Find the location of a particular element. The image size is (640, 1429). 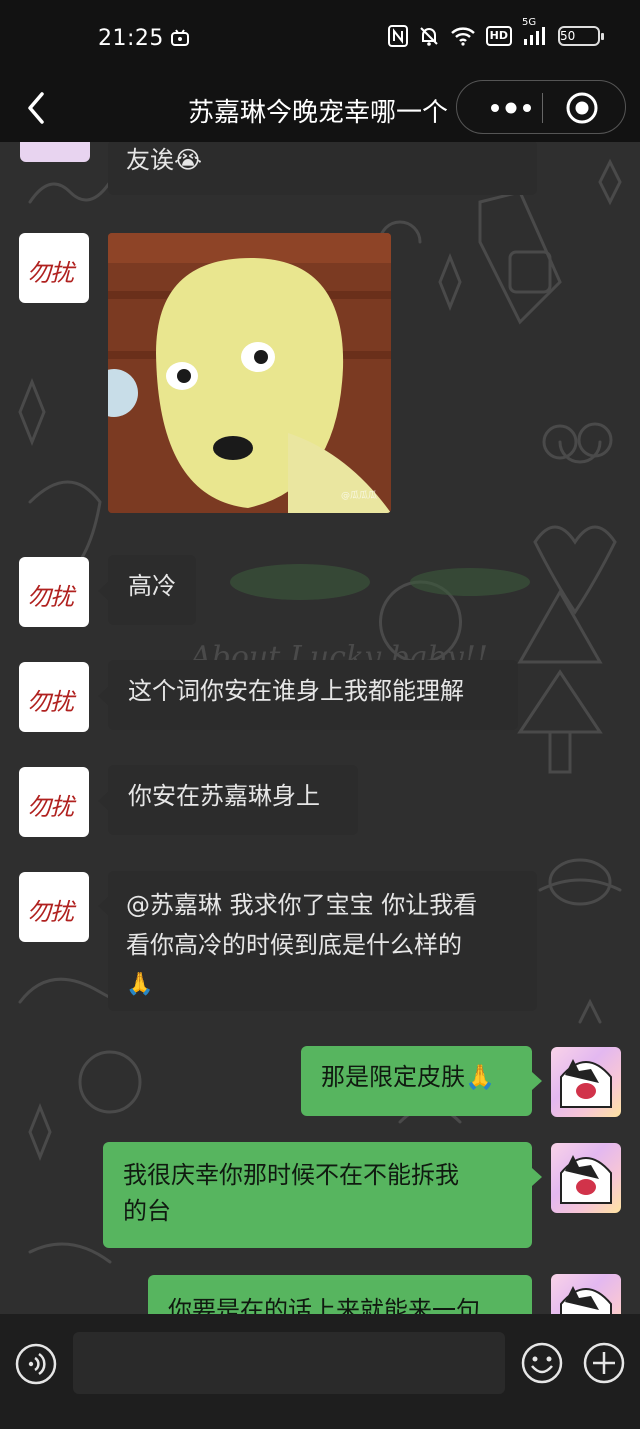

sticker-face is located at coordinates (249, 373).